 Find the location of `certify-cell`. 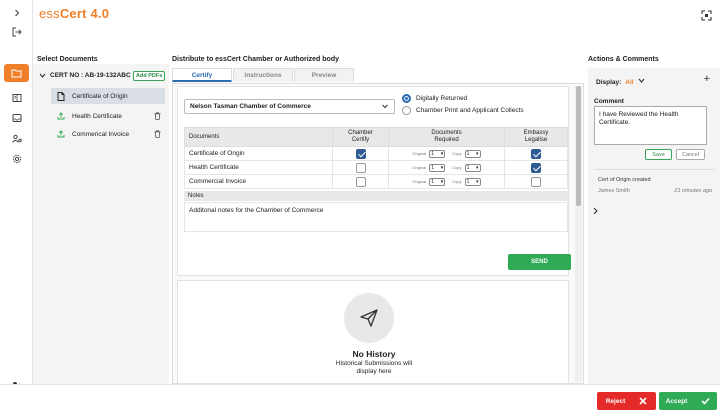

certify-cell is located at coordinates (360, 167).